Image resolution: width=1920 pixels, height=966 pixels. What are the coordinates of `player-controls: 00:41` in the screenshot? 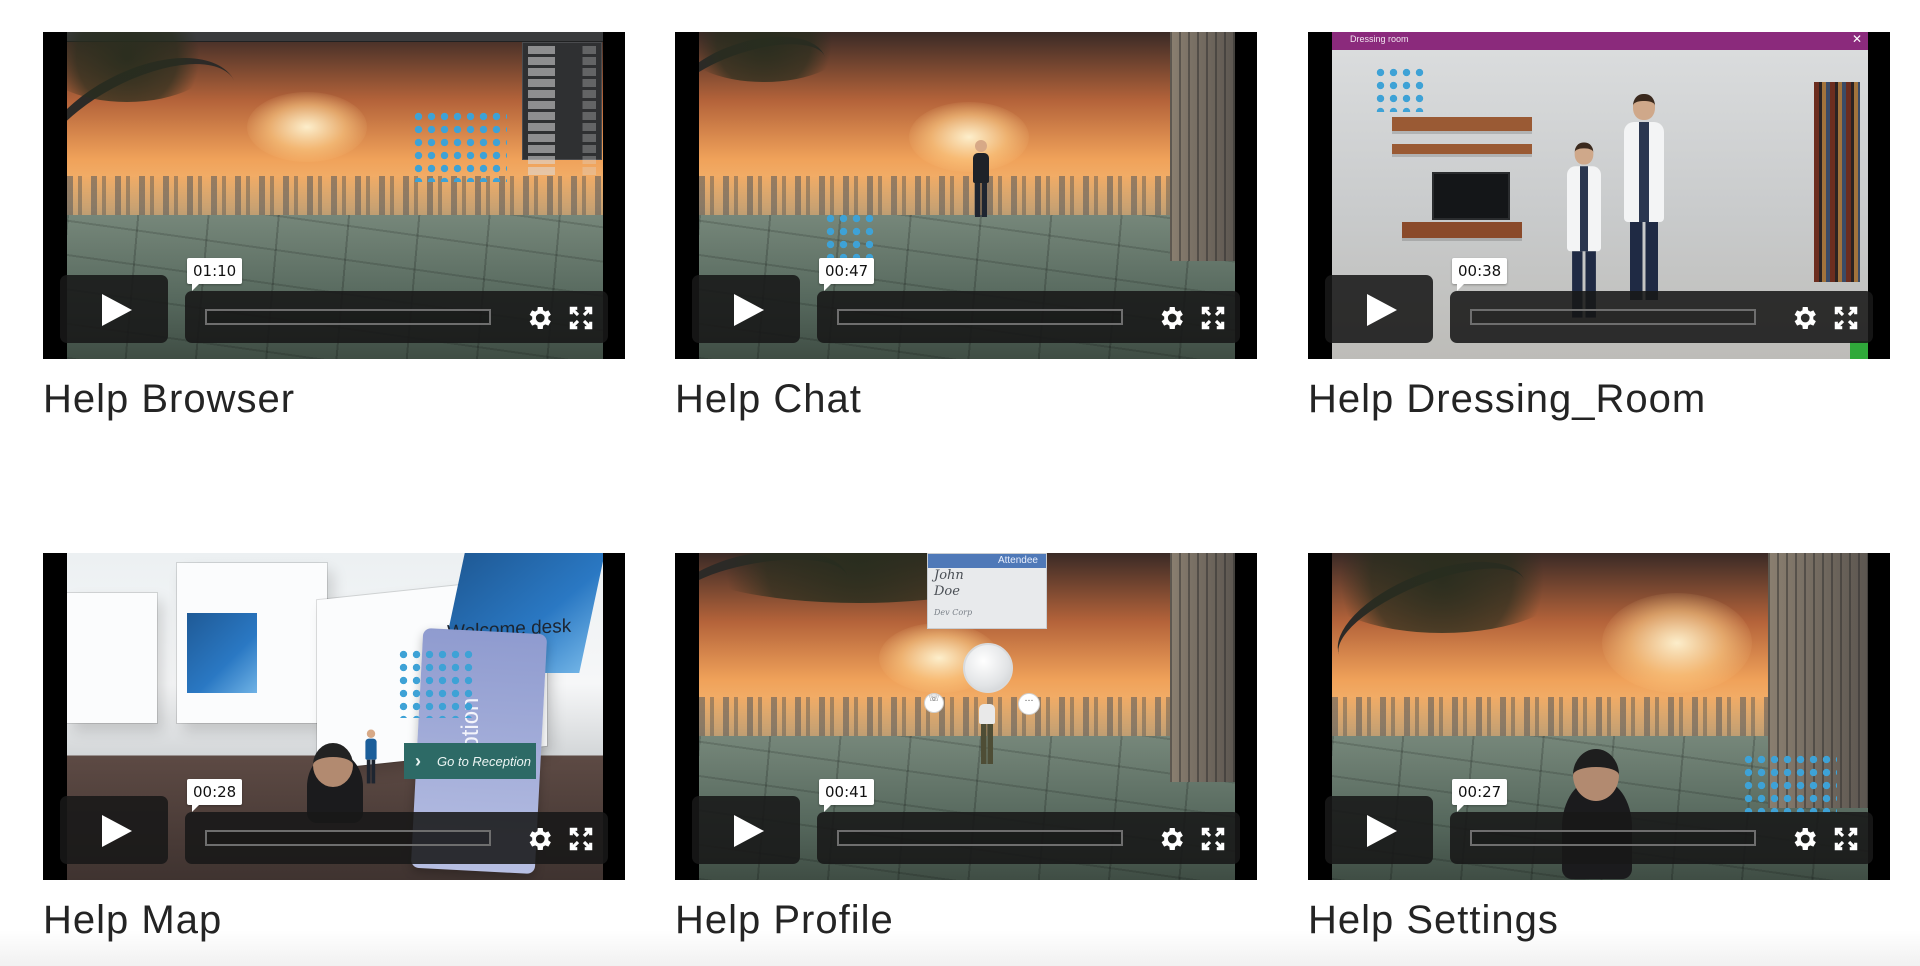 It's located at (966, 821).